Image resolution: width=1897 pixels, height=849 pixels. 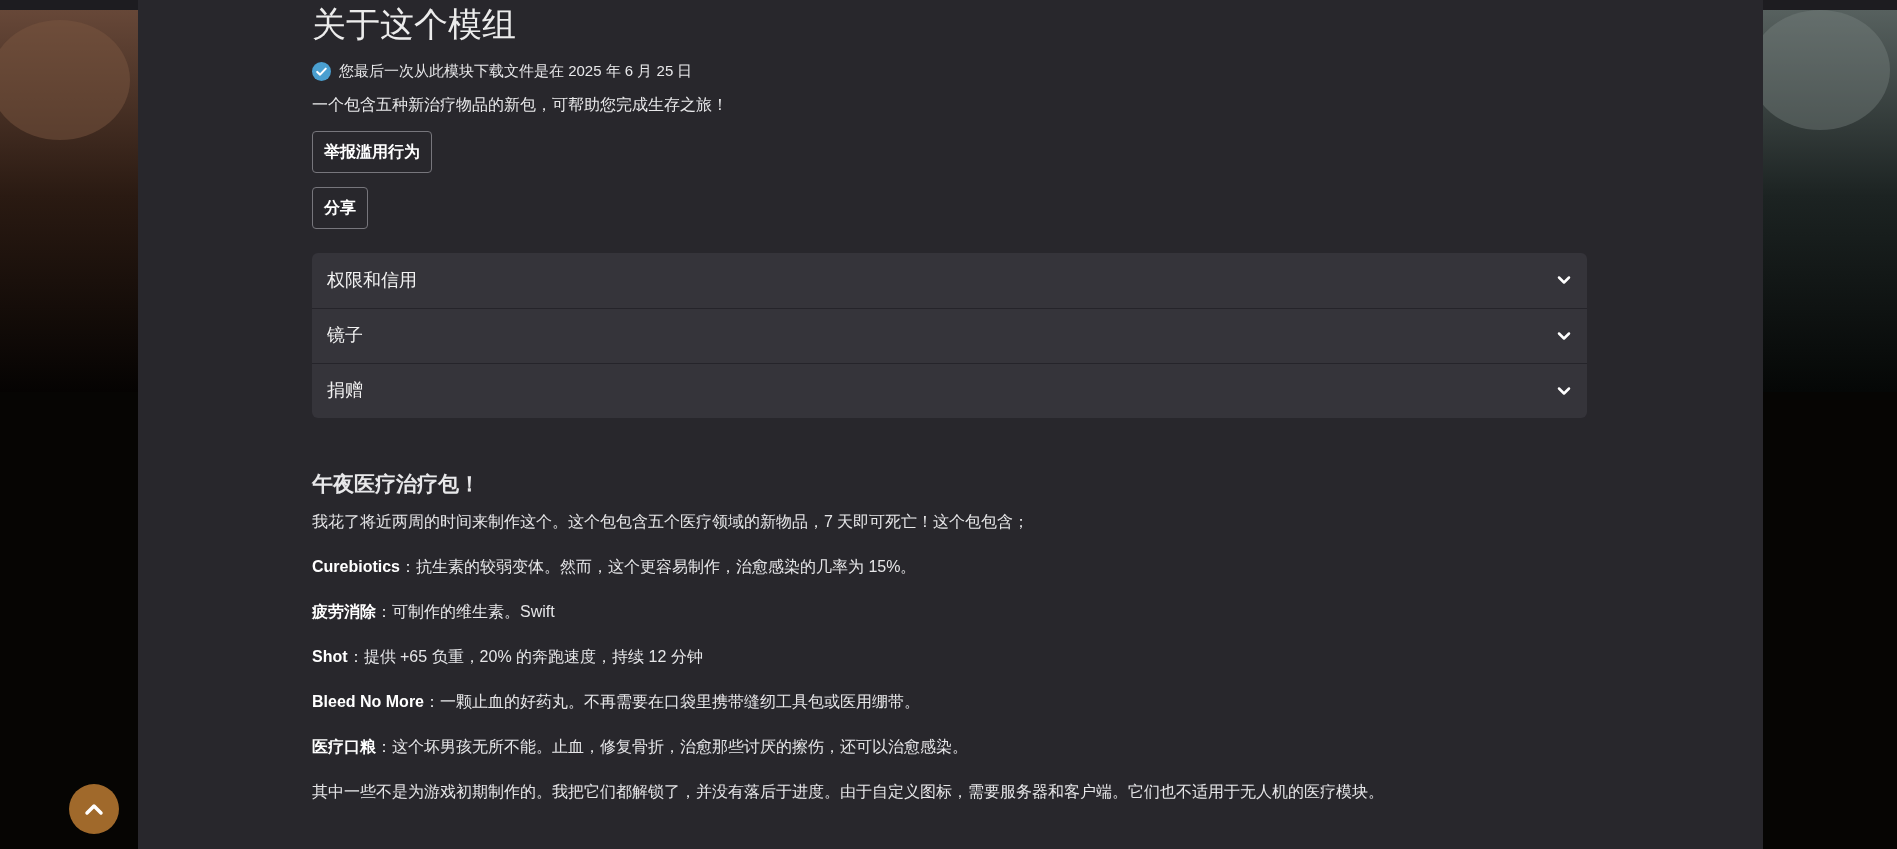 I want to click on paragraph: 医疗口粮：这个坏男孩无所不能。止血，修复骨折，治愈那些讨厌的擦伤，还可以治愈感染。, so click(x=640, y=747).